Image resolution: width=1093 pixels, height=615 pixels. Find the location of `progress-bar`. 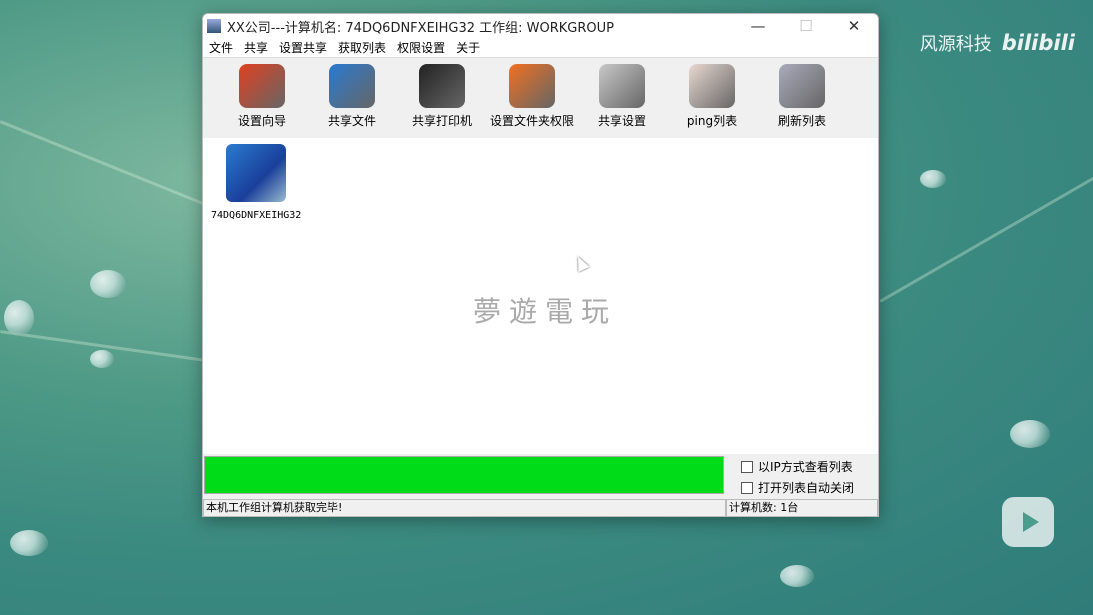

progress-bar is located at coordinates (464, 475).